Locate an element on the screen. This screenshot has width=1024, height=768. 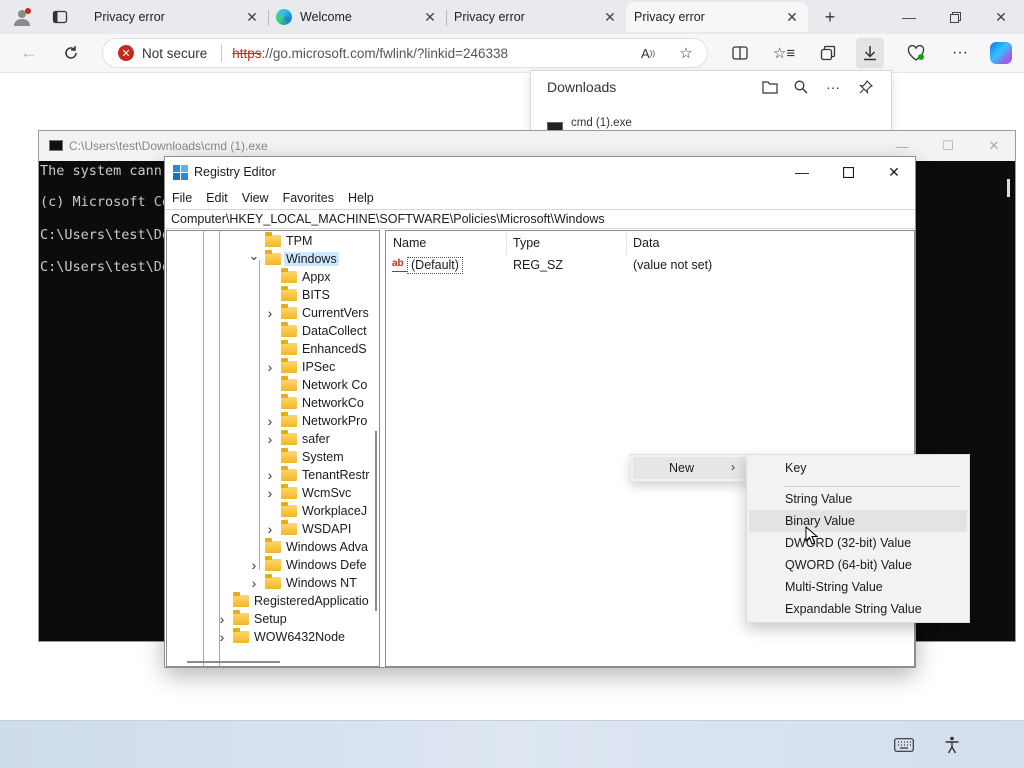
browser-tab-privacy-error-active: Privacy error ✕ is located at coordinates (717, 17).